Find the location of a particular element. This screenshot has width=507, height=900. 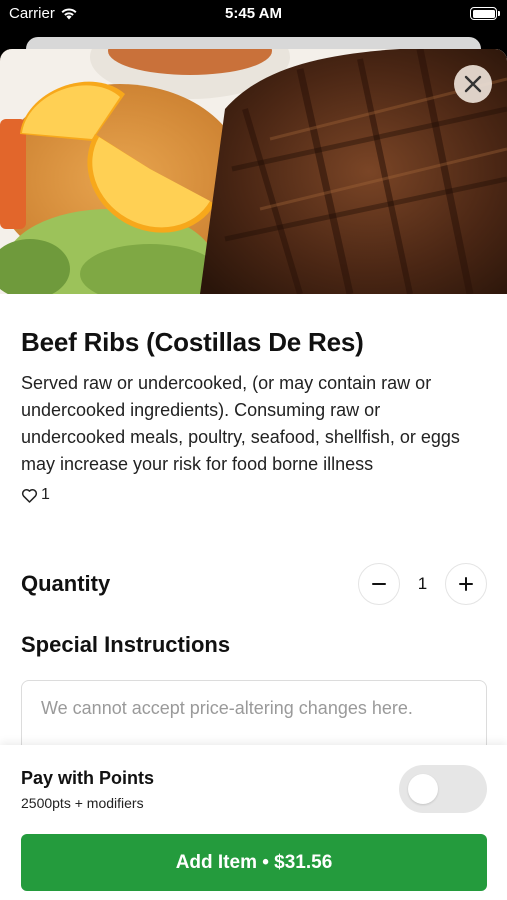

toggle-knob is located at coordinates (423, 789).